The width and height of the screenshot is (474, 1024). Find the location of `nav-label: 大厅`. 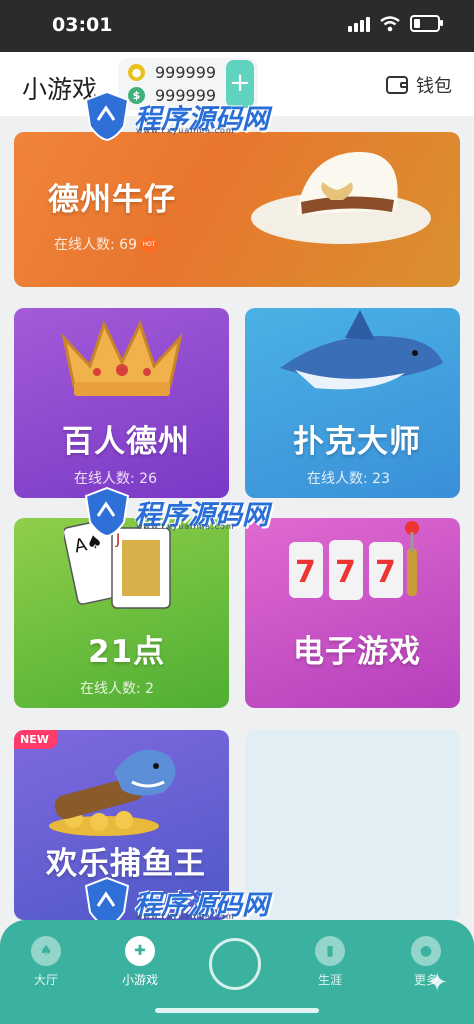

nav-label: 大厅 is located at coordinates (45, 980).